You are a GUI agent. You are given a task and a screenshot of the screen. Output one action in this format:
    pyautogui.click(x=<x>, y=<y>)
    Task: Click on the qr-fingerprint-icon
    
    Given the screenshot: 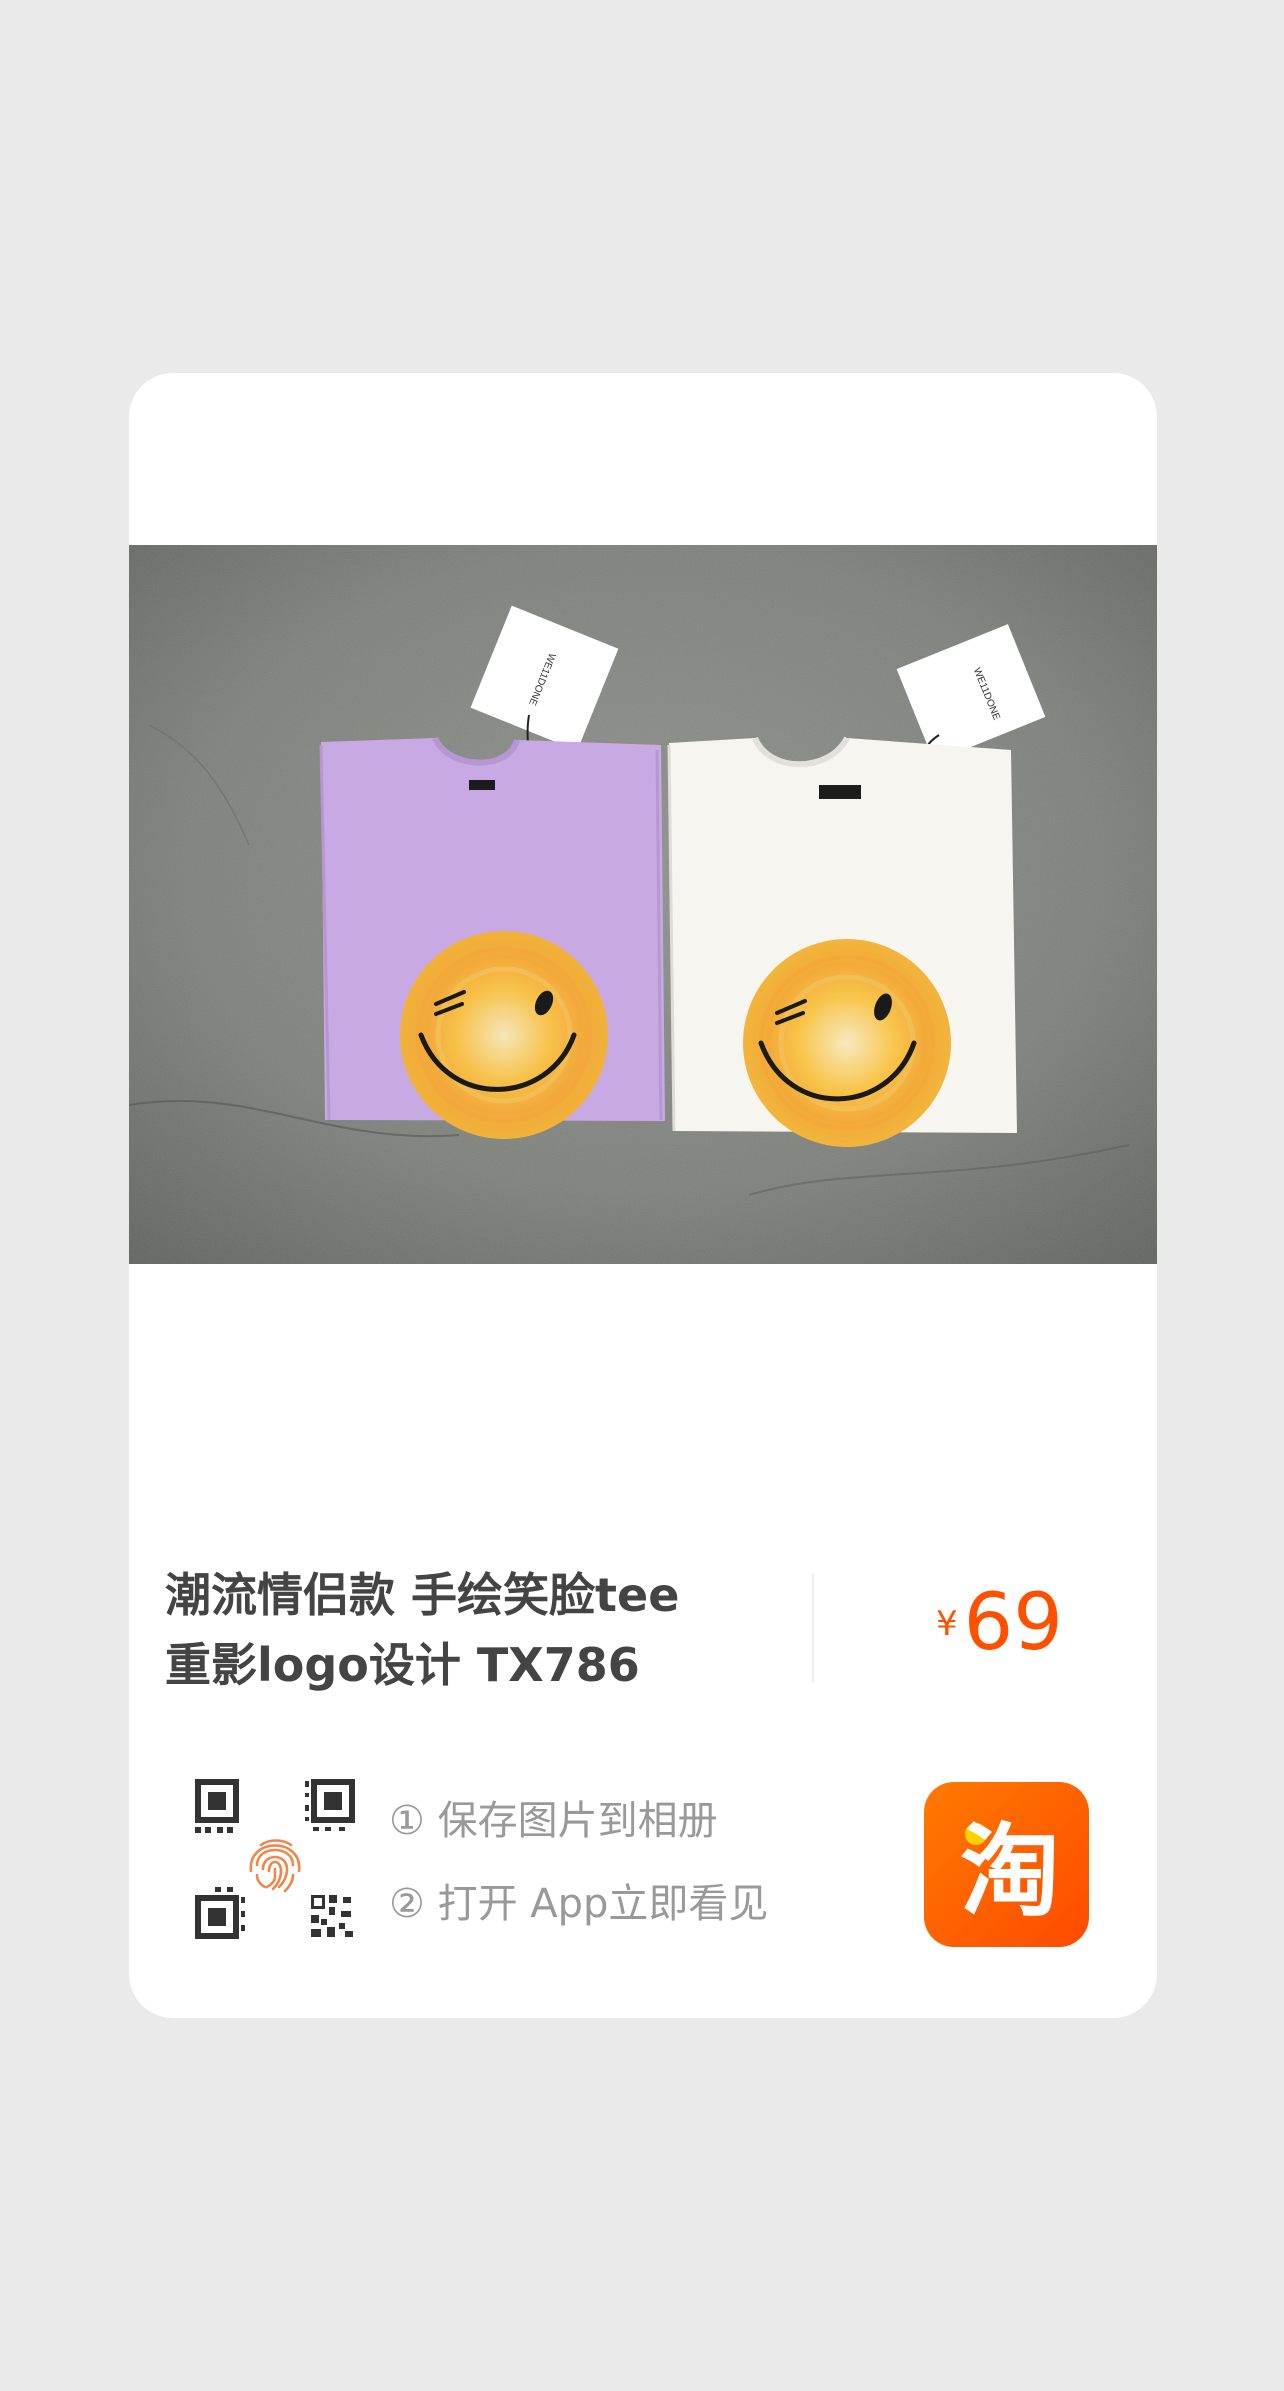 What is the action you would take?
    pyautogui.click(x=275, y=1859)
    